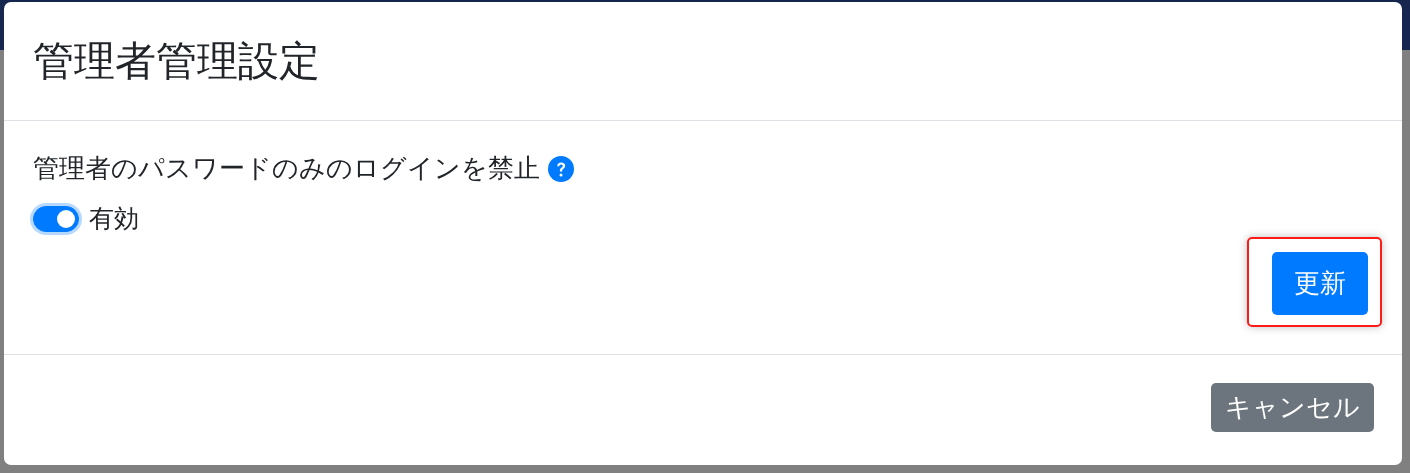 This screenshot has width=1410, height=473. What do you see at coordinates (561, 168) in the screenshot?
I see `help-icon` at bounding box center [561, 168].